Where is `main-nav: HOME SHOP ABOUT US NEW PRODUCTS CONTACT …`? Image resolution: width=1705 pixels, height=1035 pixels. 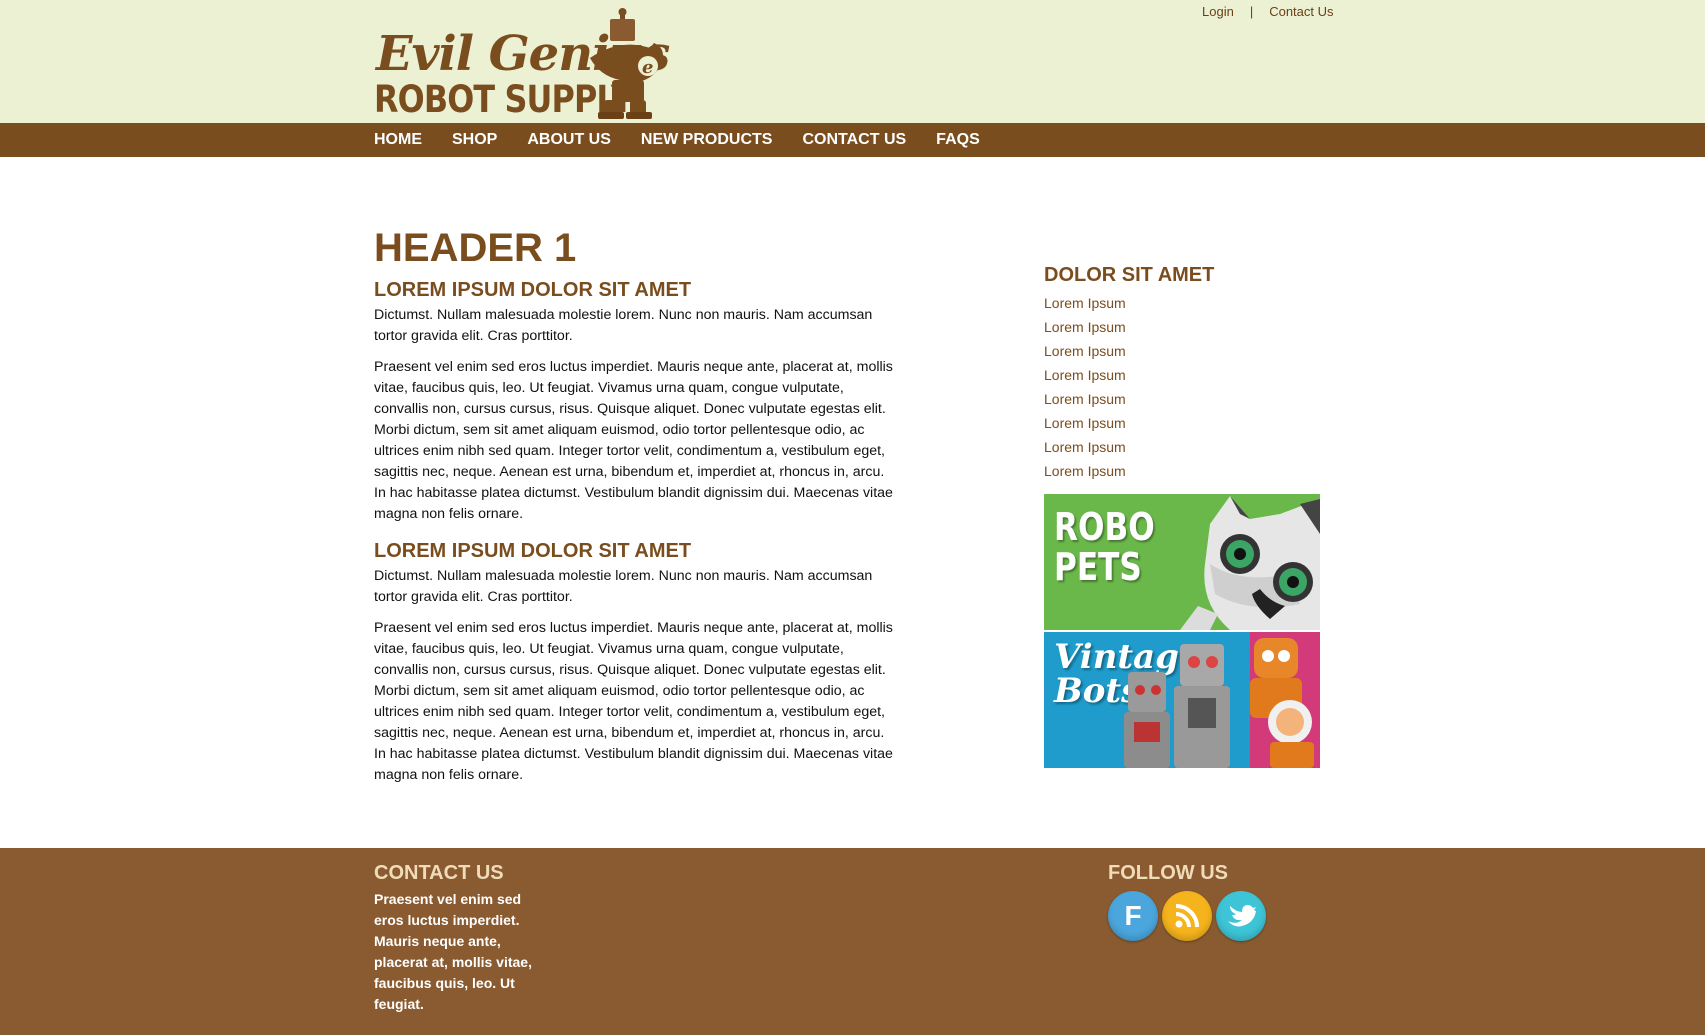
main-nav: HOME SHOP ABOUT US NEW PRODUCTS CONTACT … is located at coordinates (677, 140).